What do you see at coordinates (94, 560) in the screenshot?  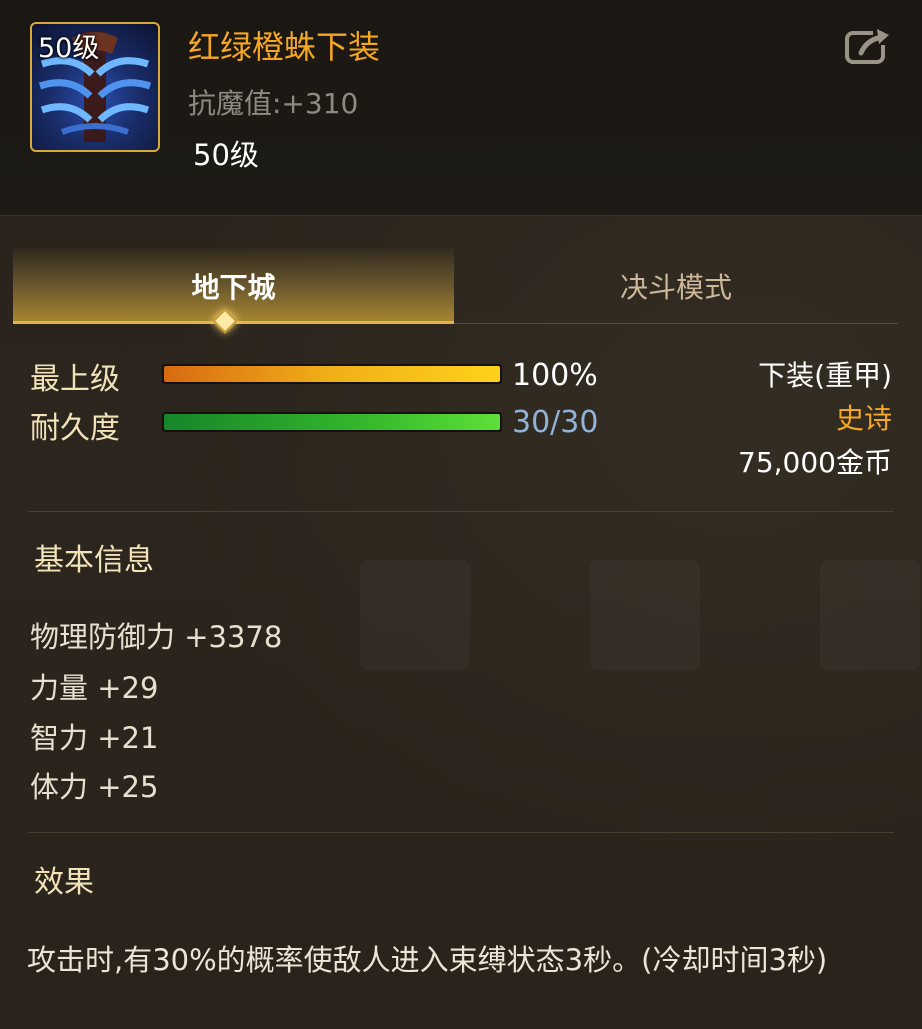 I see `basic-info-title: 基本信息` at bounding box center [94, 560].